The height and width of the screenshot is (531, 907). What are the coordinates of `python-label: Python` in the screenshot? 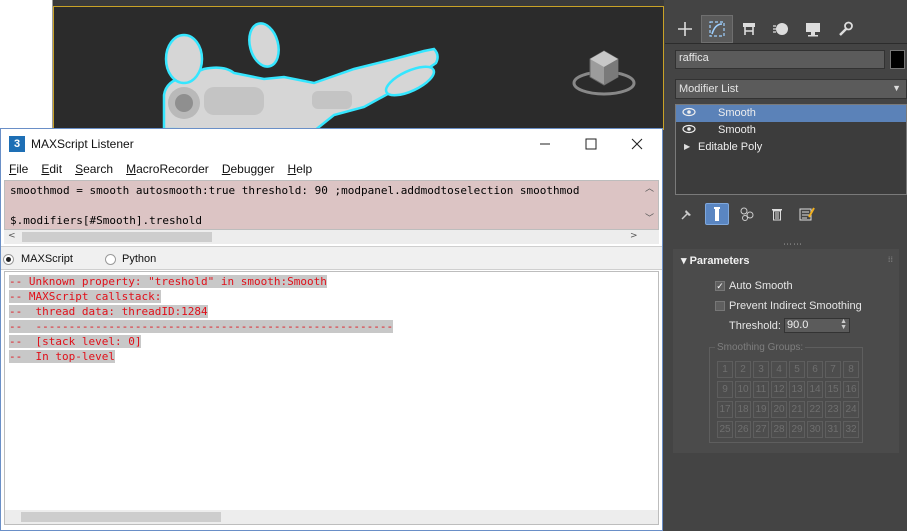 It's located at (139, 259).